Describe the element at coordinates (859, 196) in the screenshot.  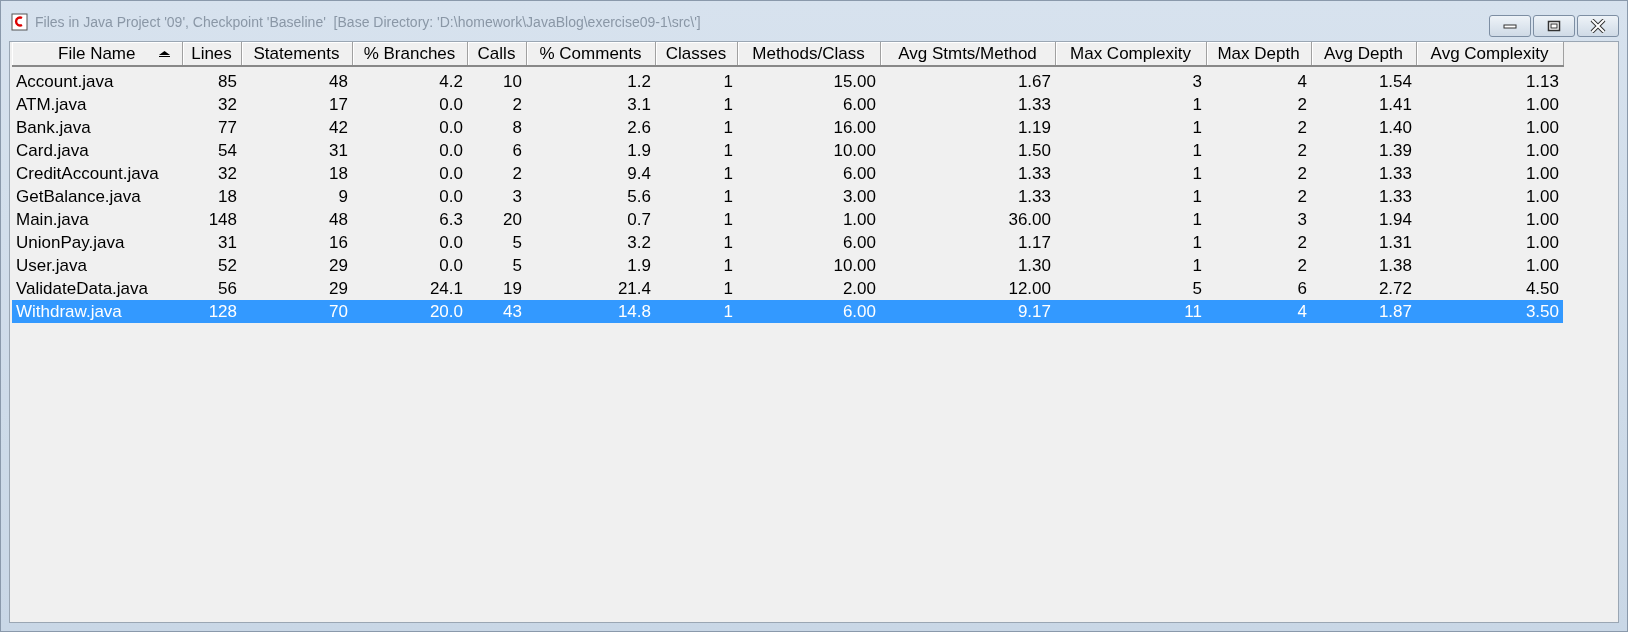
I see `table-cell-text: 3.00` at that location.